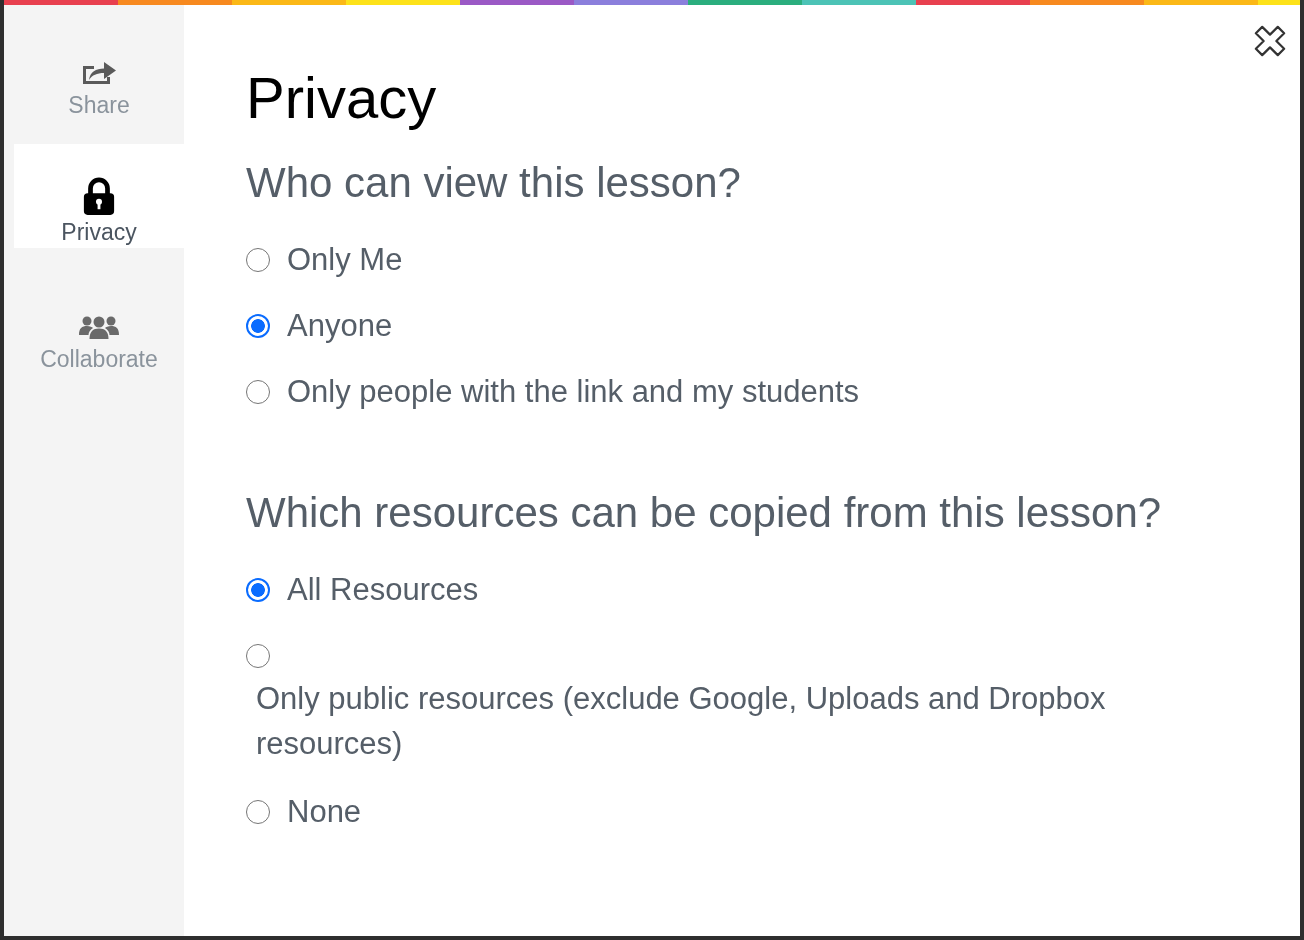  I want to click on option-label: Only Me, so click(345, 260).